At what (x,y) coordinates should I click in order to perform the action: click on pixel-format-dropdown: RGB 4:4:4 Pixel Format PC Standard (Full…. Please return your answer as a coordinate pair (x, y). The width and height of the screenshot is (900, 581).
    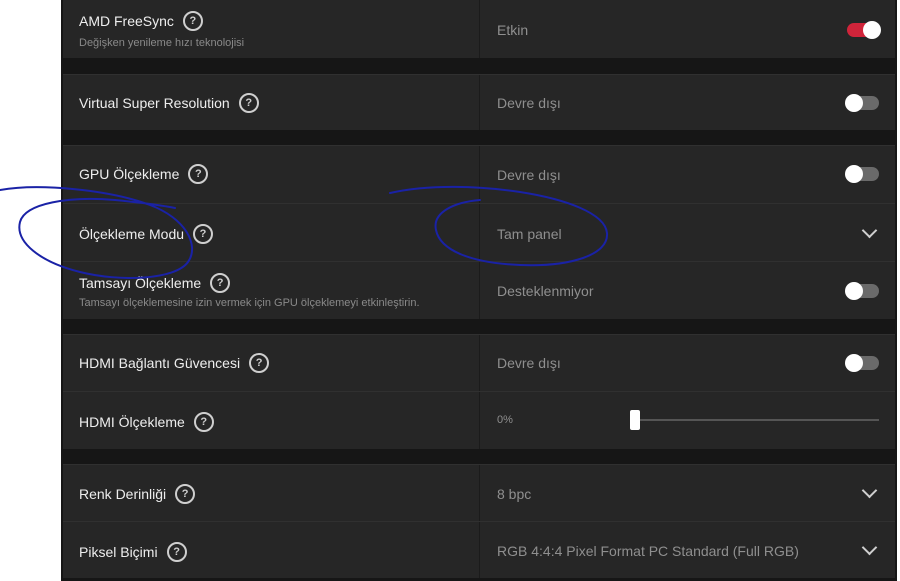
    Looking at the image, I should click on (687, 550).